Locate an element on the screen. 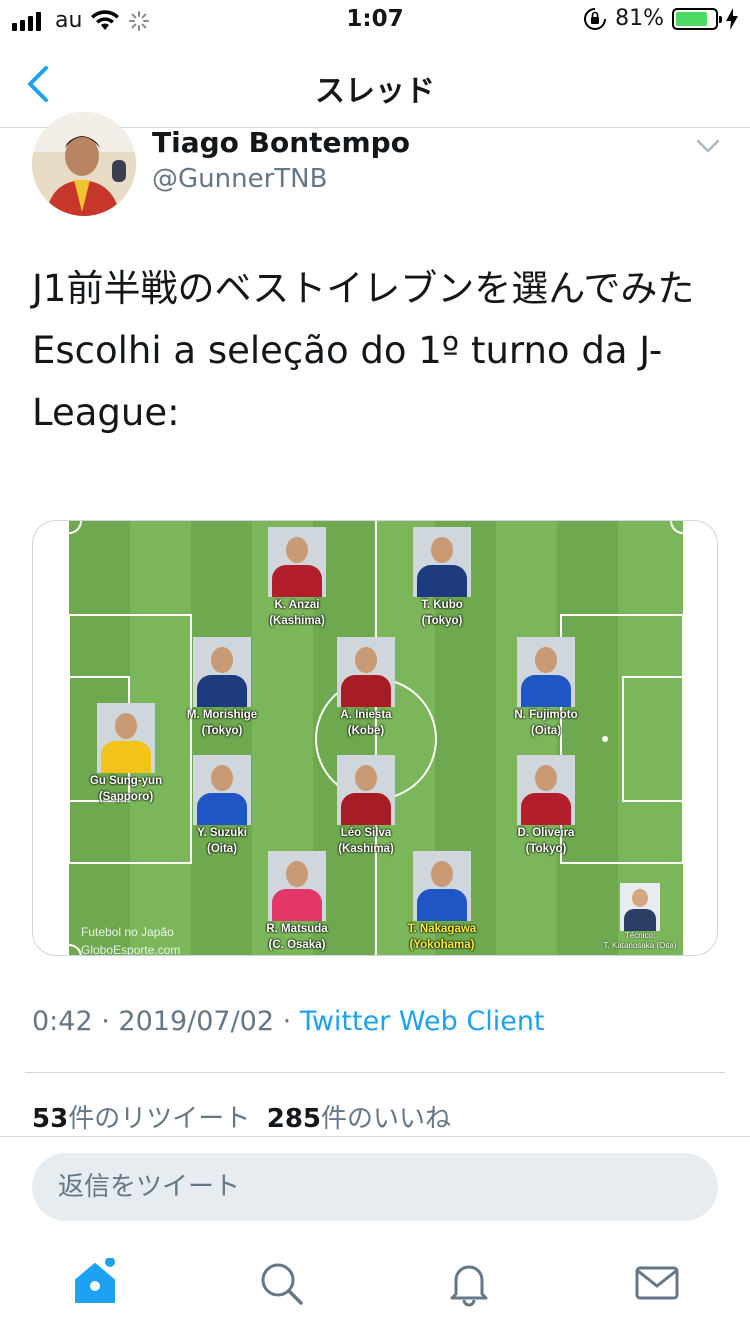 Image resolution: width=750 pixels, height=1334 pixels. player-card: K. Anzai (Kashima) is located at coordinates (297, 578).